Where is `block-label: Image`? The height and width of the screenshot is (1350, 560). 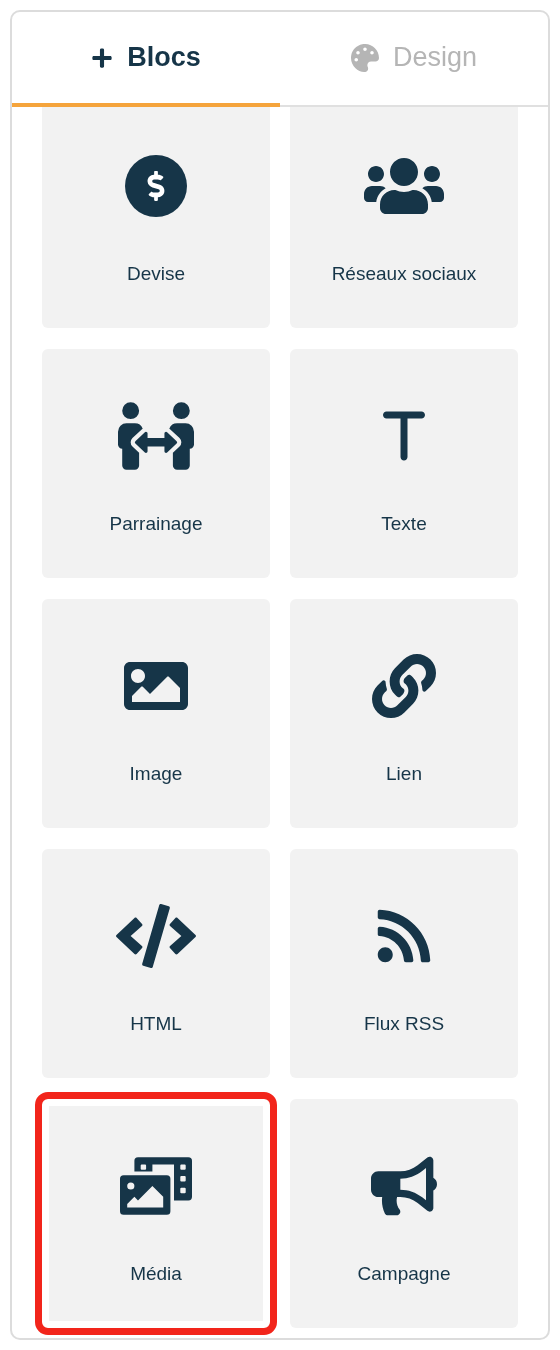 block-label: Image is located at coordinates (156, 774).